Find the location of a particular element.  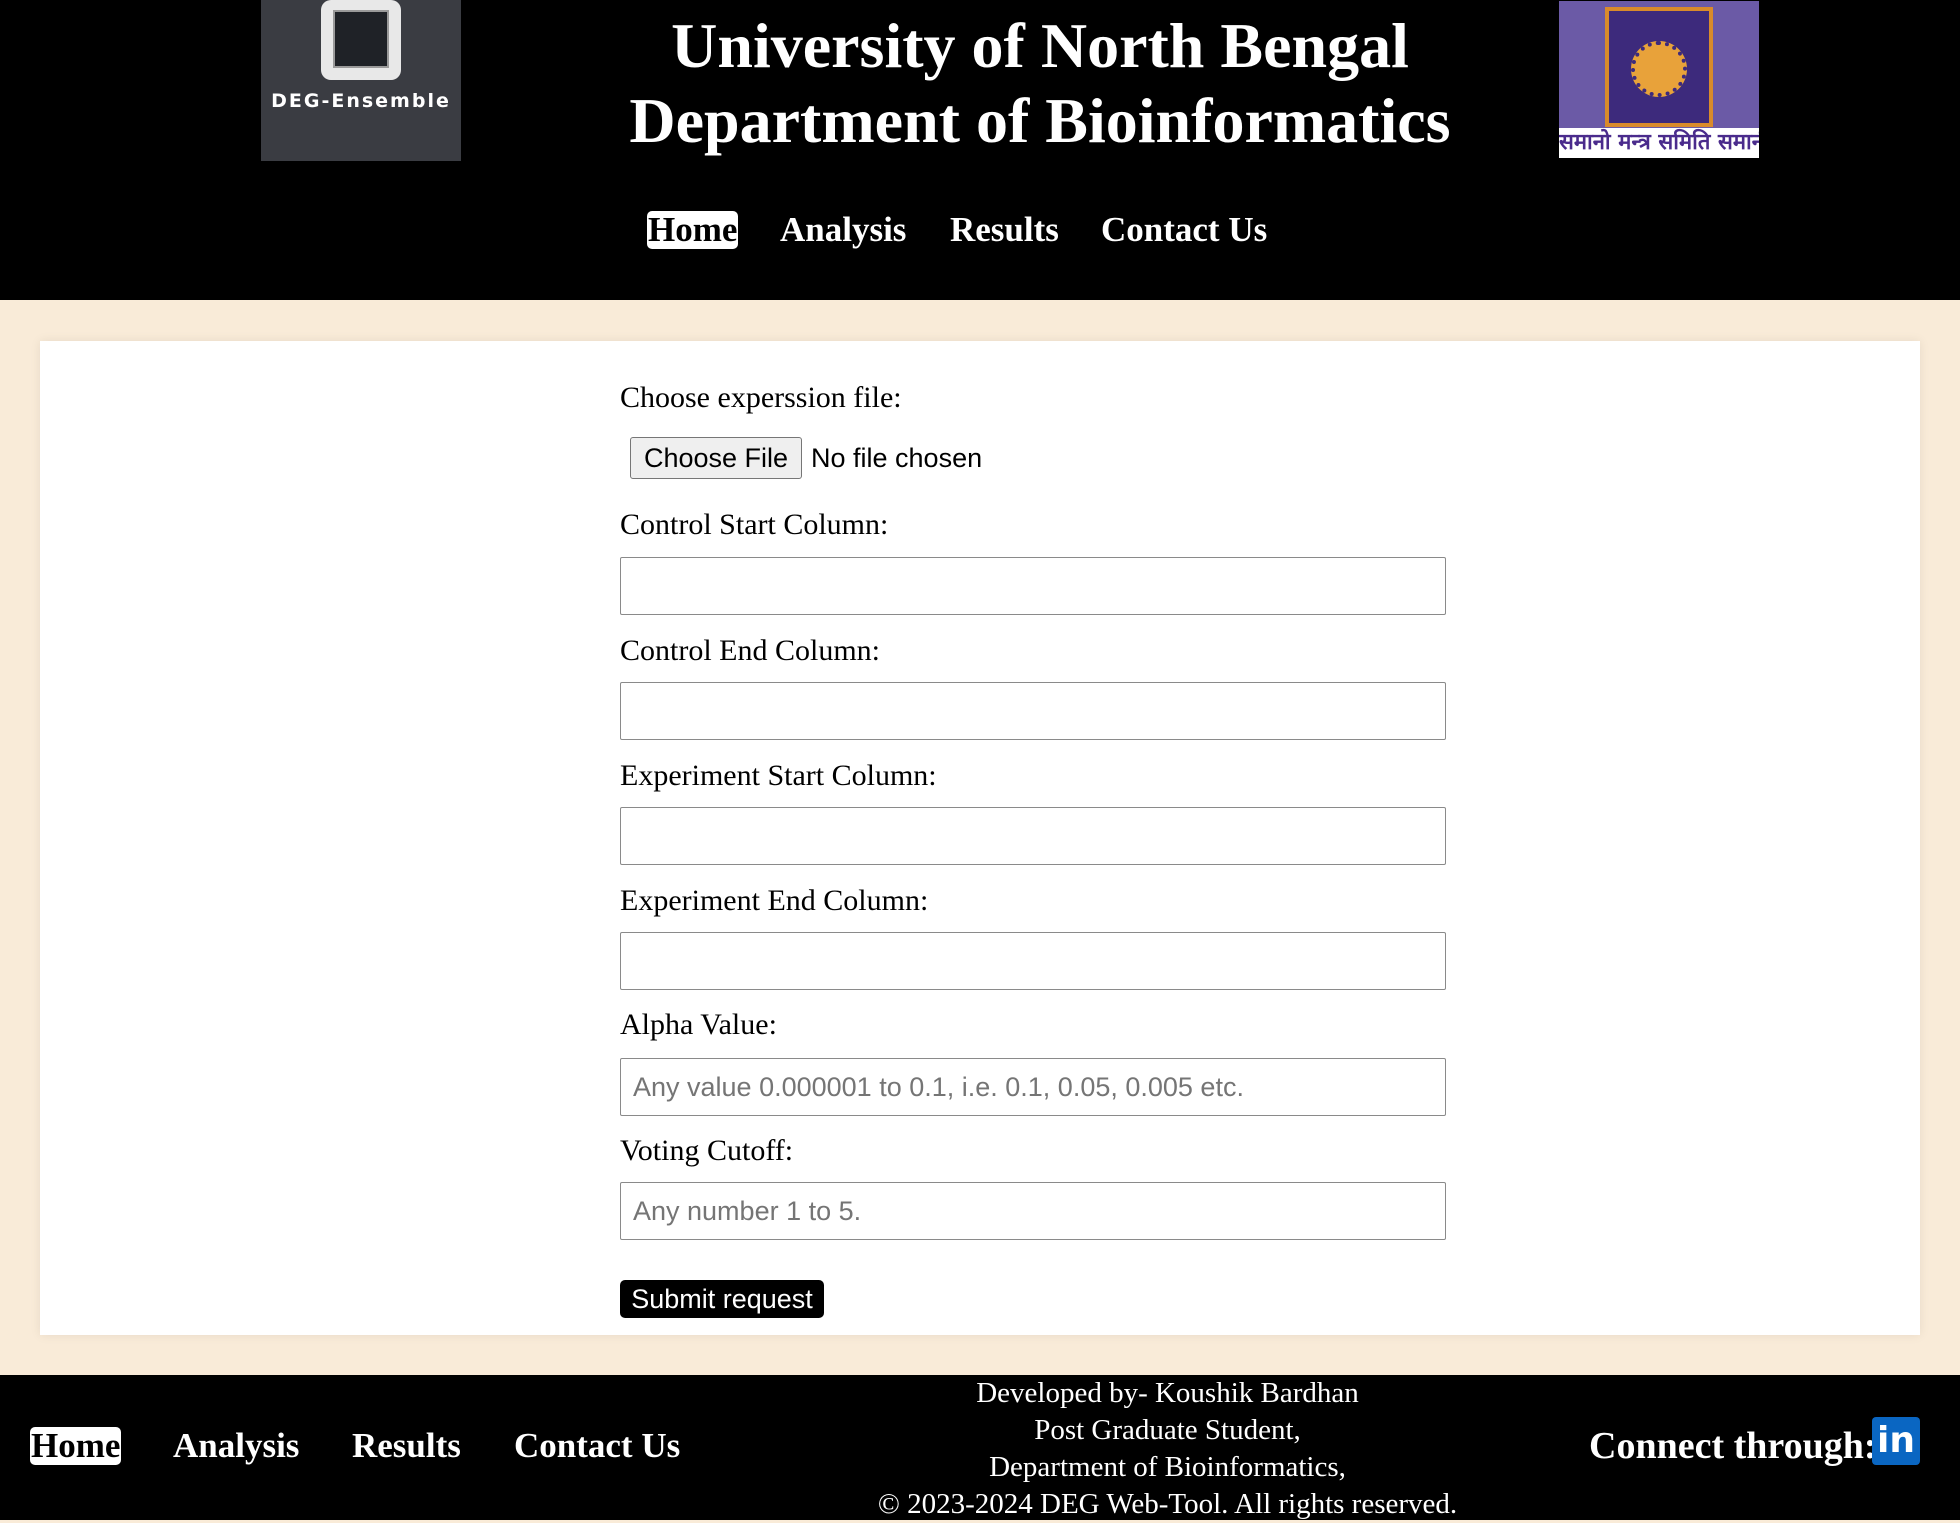

nav-analysis: Analysis is located at coordinates (843, 230).